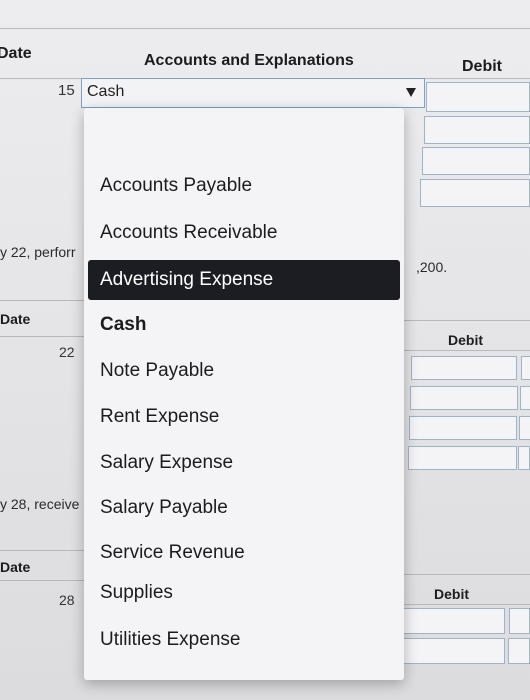 The height and width of the screenshot is (700, 530). What do you see at coordinates (244, 280) in the screenshot?
I see `dropdown-option-advertising-expense: Advertising Expense` at bounding box center [244, 280].